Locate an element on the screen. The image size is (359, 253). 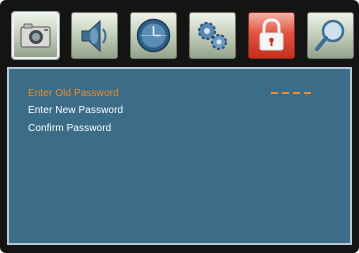
padlock-icon is located at coordinates (271, 34).